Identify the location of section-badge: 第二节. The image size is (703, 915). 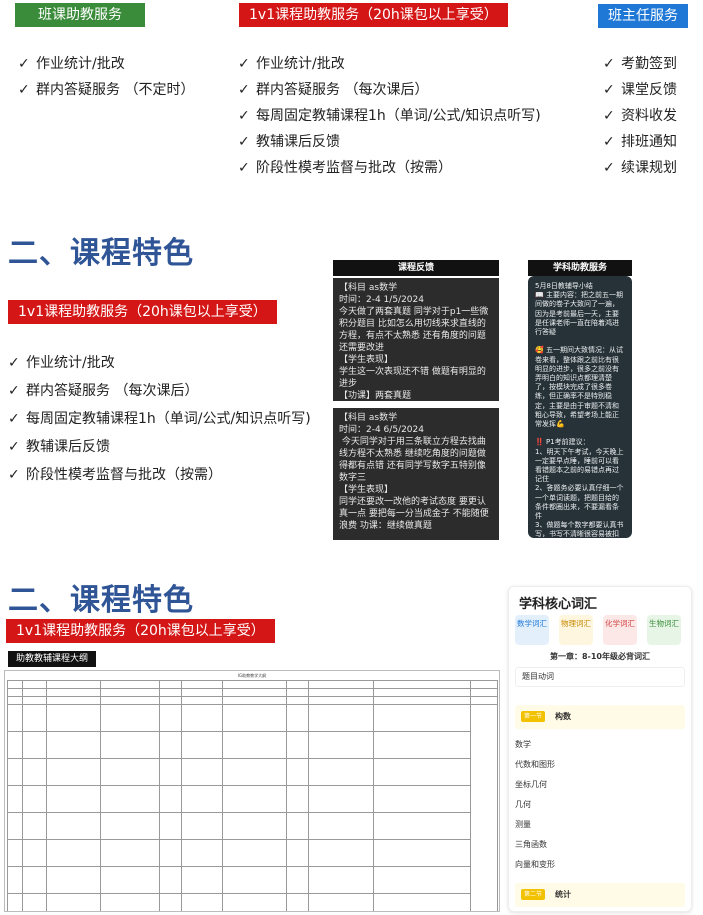
(533, 894).